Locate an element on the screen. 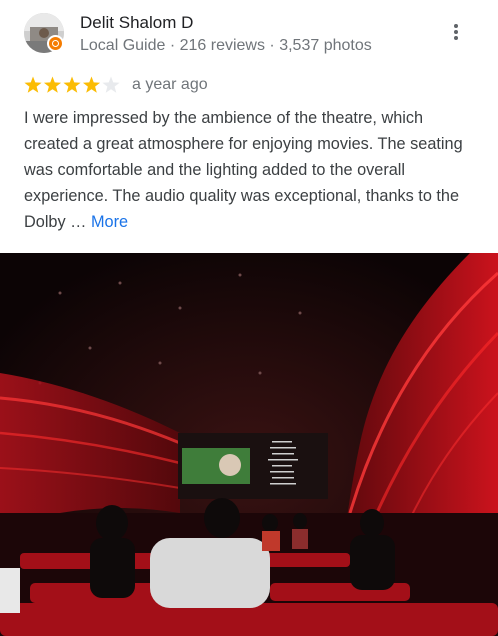 The image size is (498, 636). more-link: More is located at coordinates (109, 222).